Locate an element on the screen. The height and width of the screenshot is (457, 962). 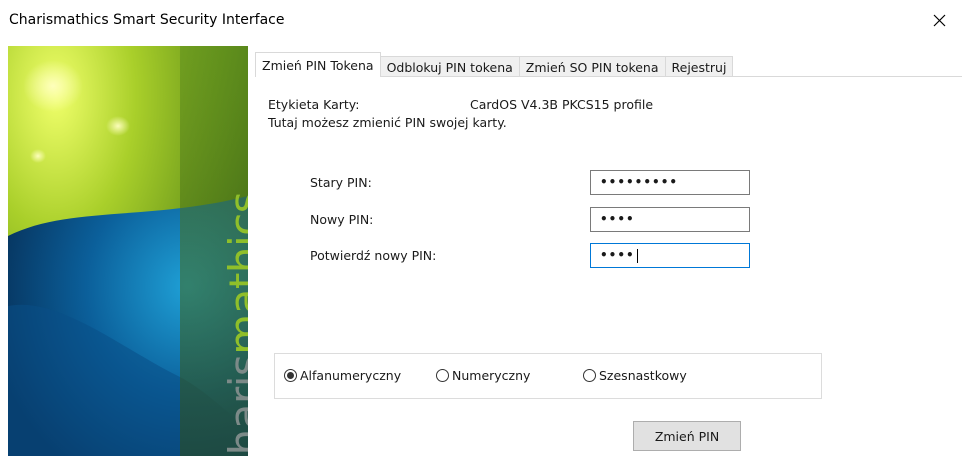
change-pin-button: Zmień PIN is located at coordinates (687, 436).